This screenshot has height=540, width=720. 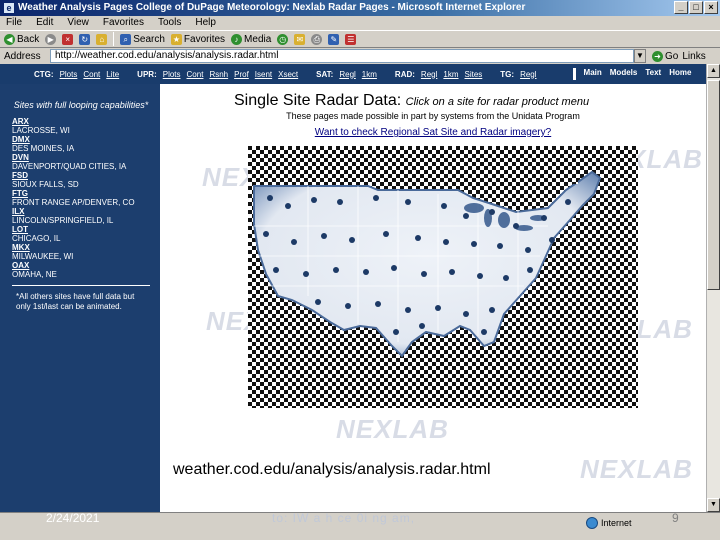 I want to click on go-button: ➜ Go, so click(x=665, y=56).